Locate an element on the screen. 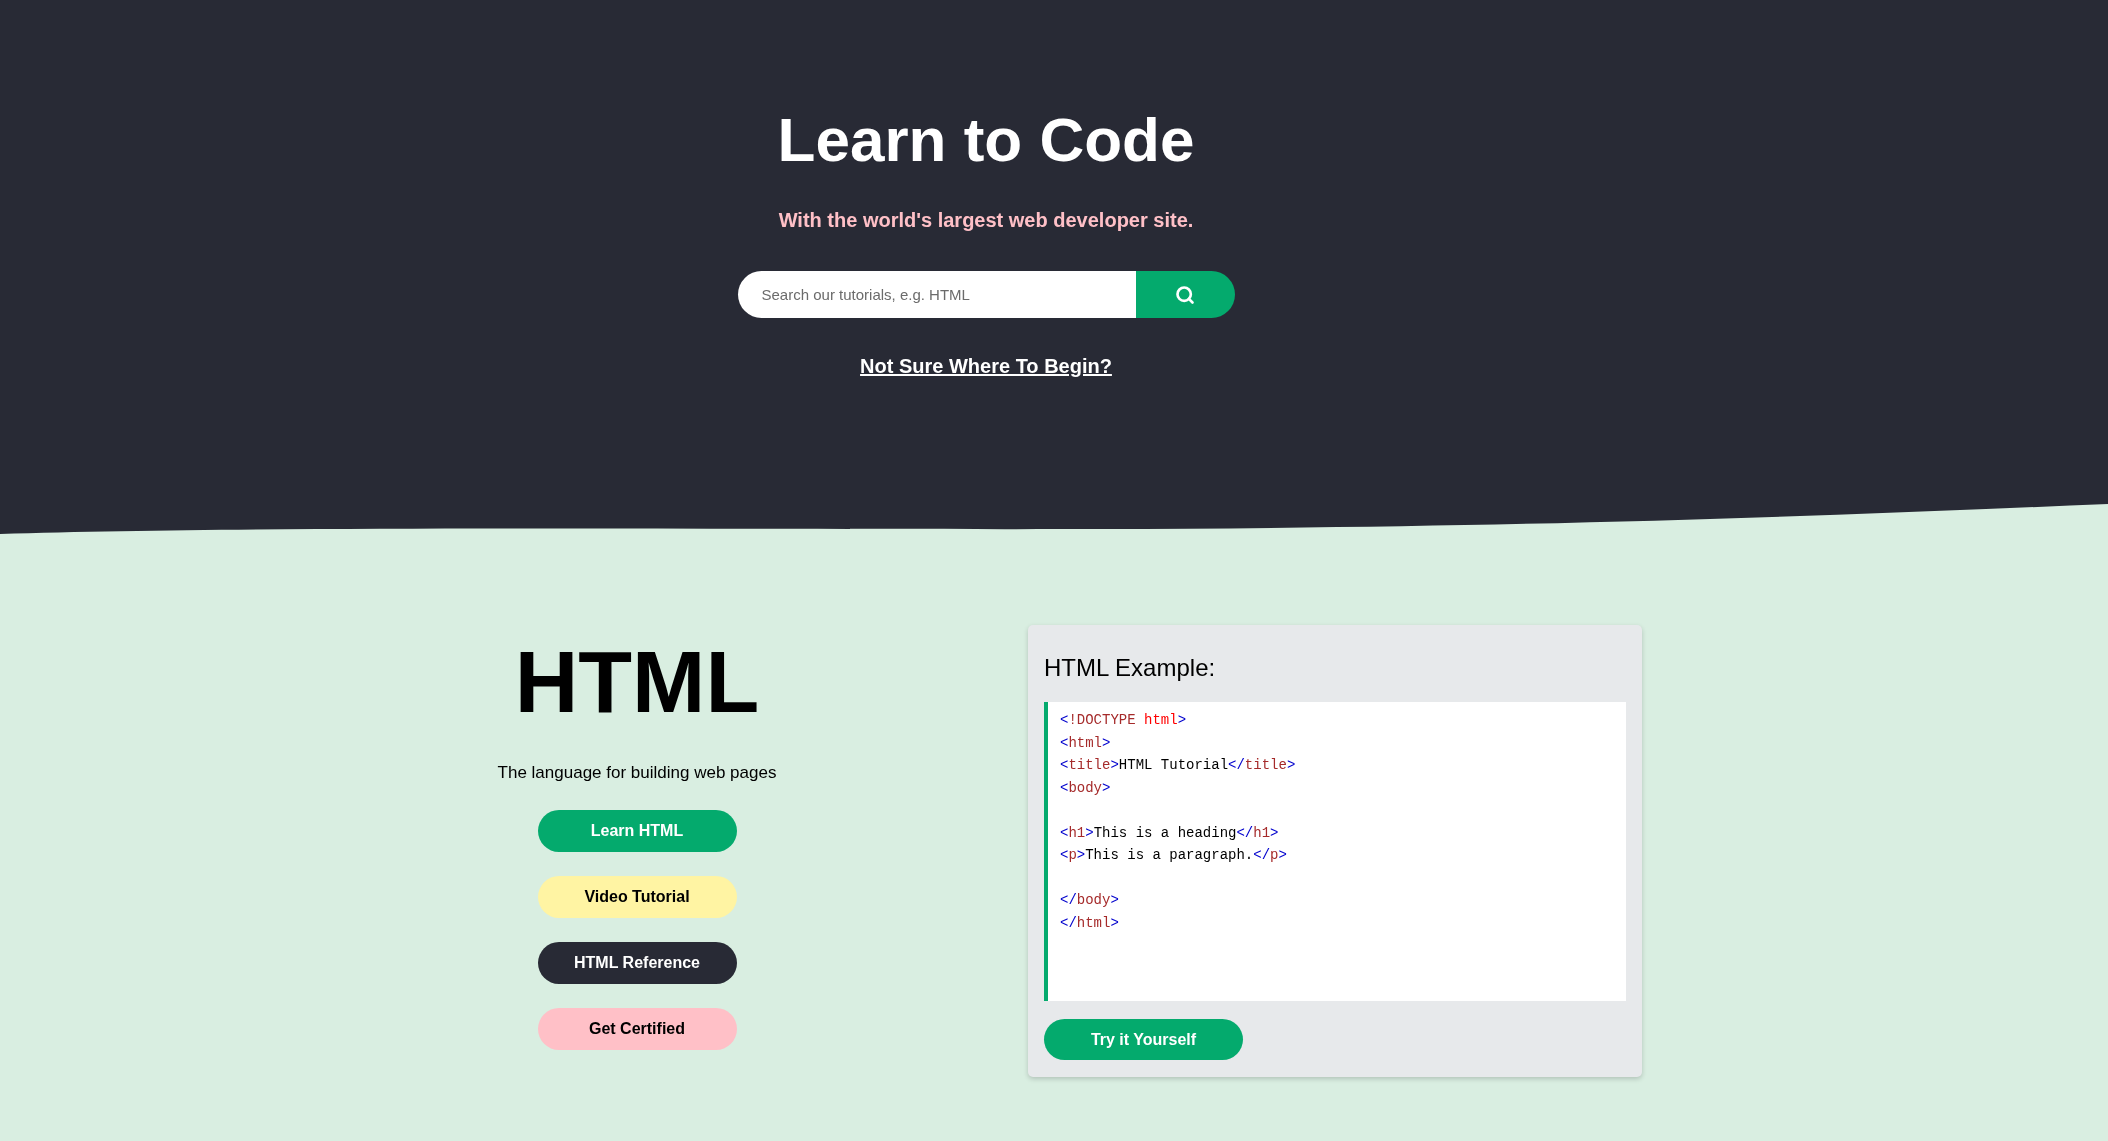 The height and width of the screenshot is (1141, 2108). code-line: </html> is located at coordinates (1089, 923).